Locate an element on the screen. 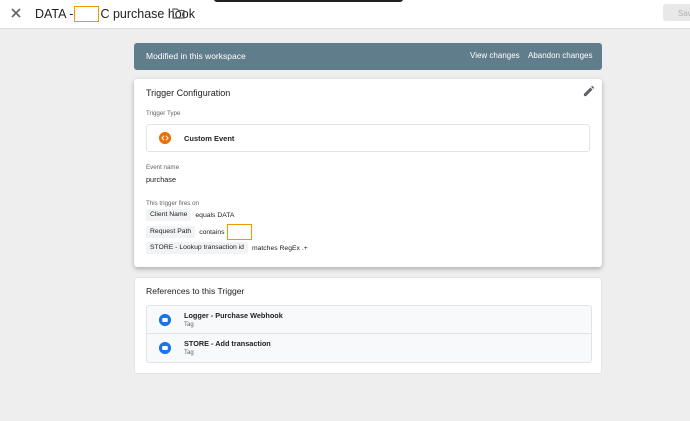  close-icon is located at coordinates (16, 13).